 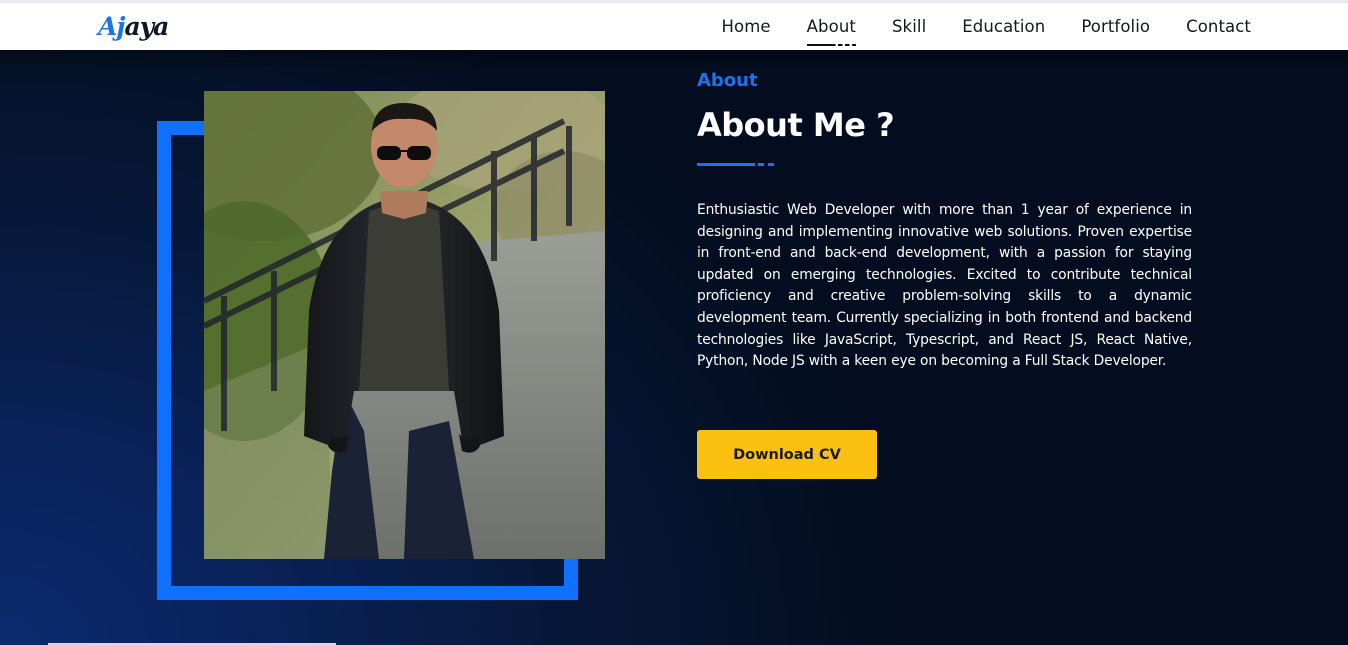 I want to click on nav-item-skill: Skill, so click(x=909, y=26).